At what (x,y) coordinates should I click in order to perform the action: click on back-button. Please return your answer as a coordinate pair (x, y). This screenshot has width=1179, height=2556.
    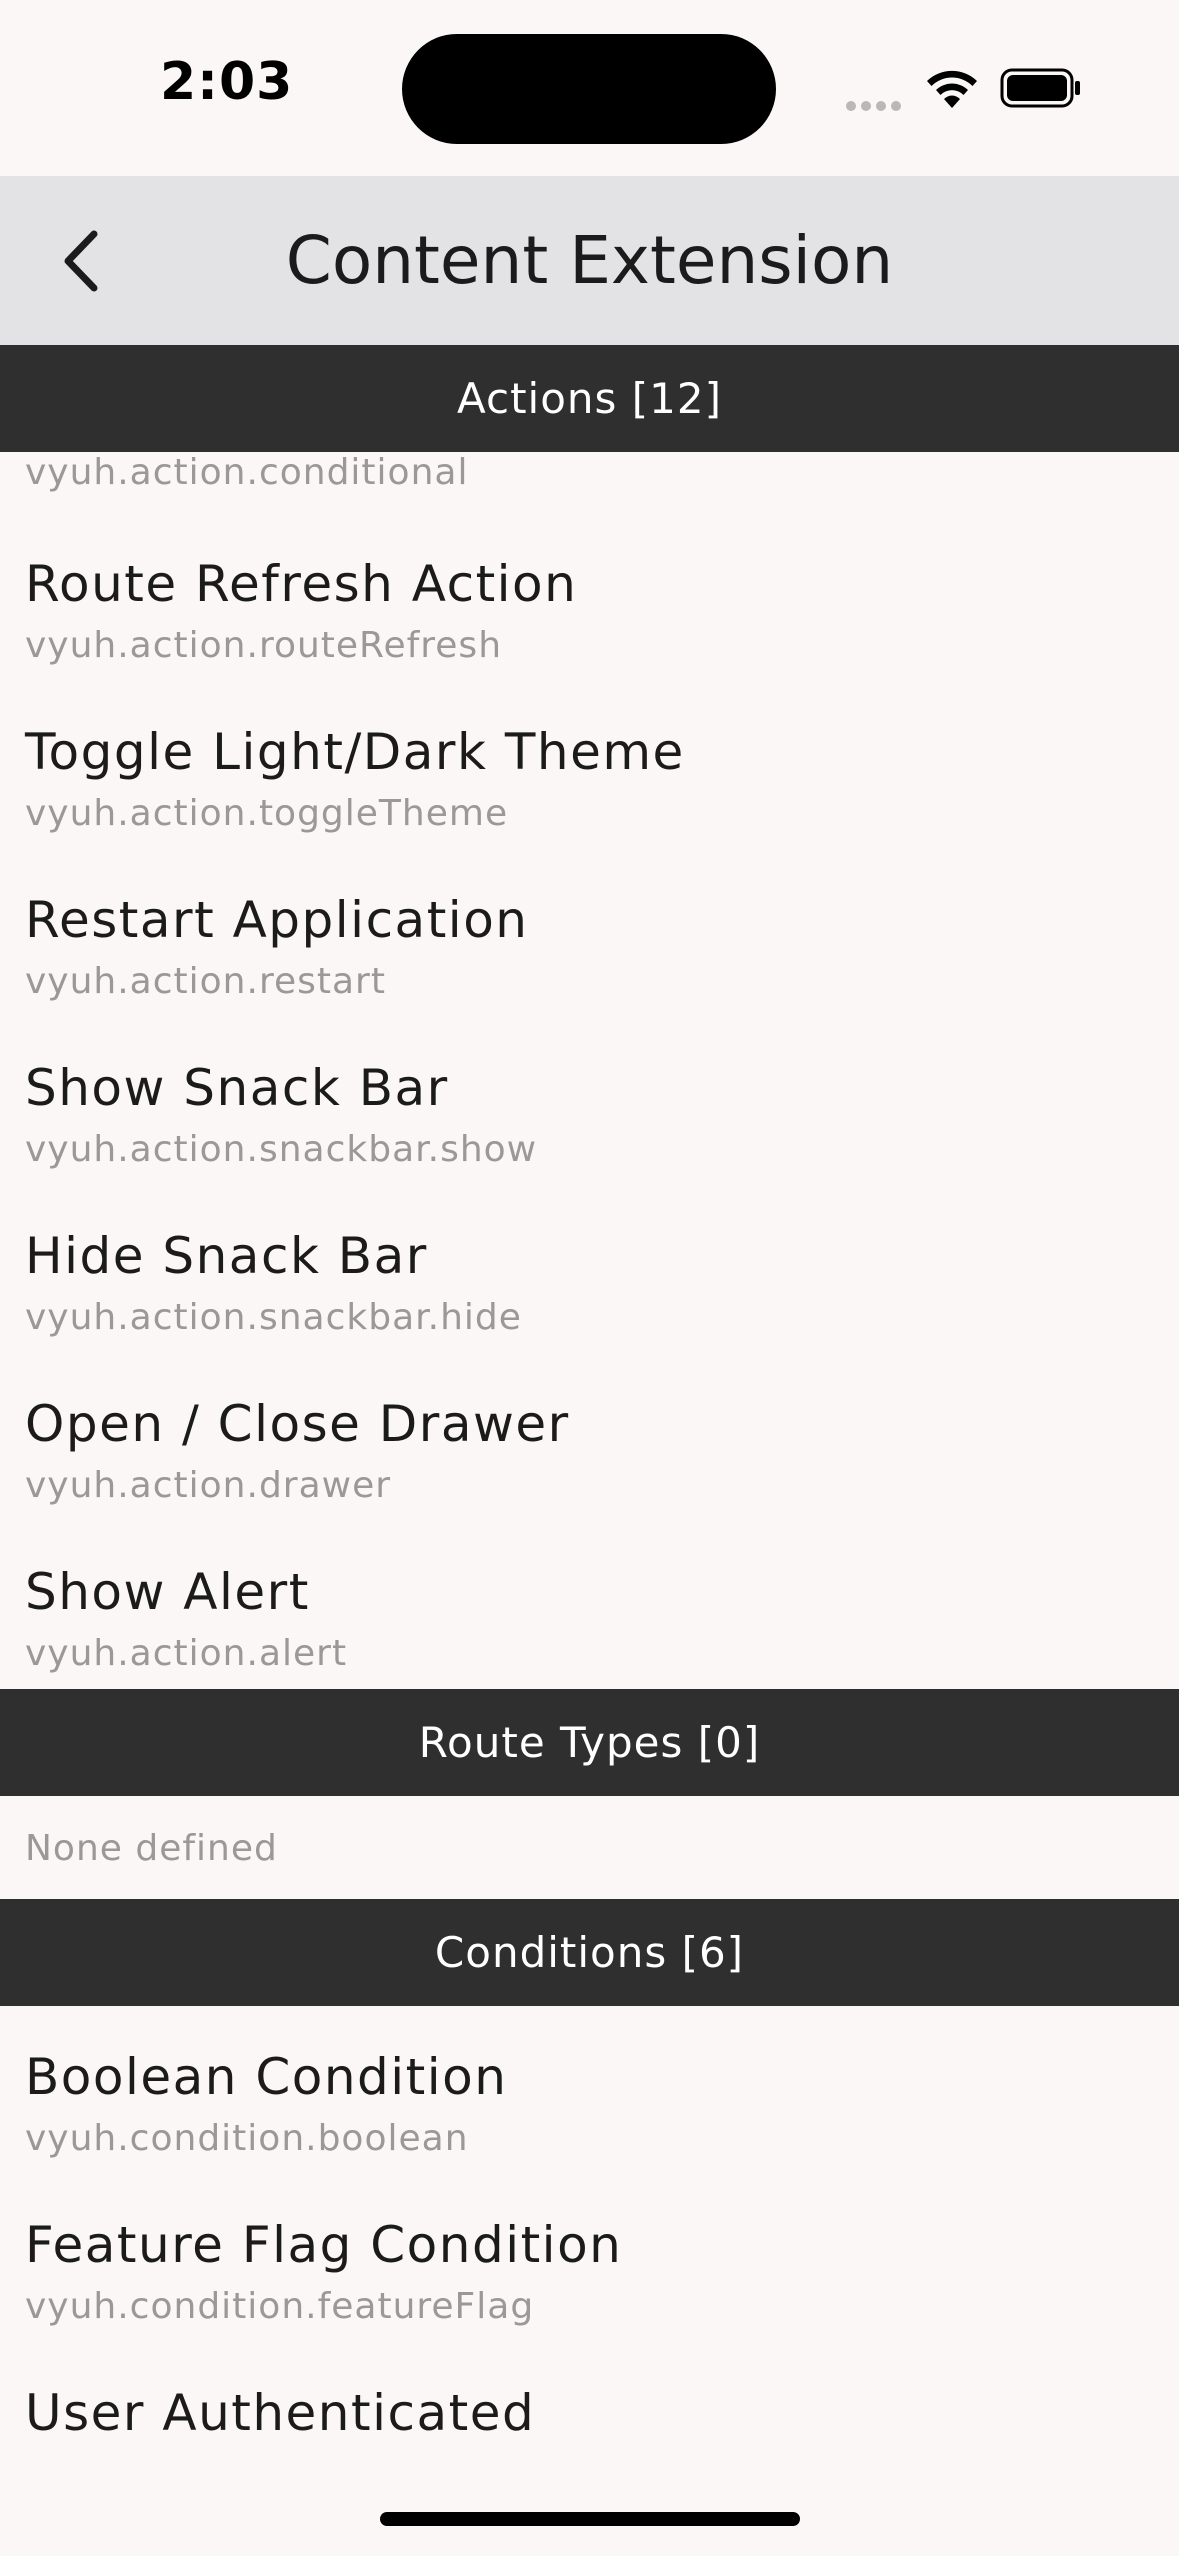
    Looking at the image, I should click on (85, 261).